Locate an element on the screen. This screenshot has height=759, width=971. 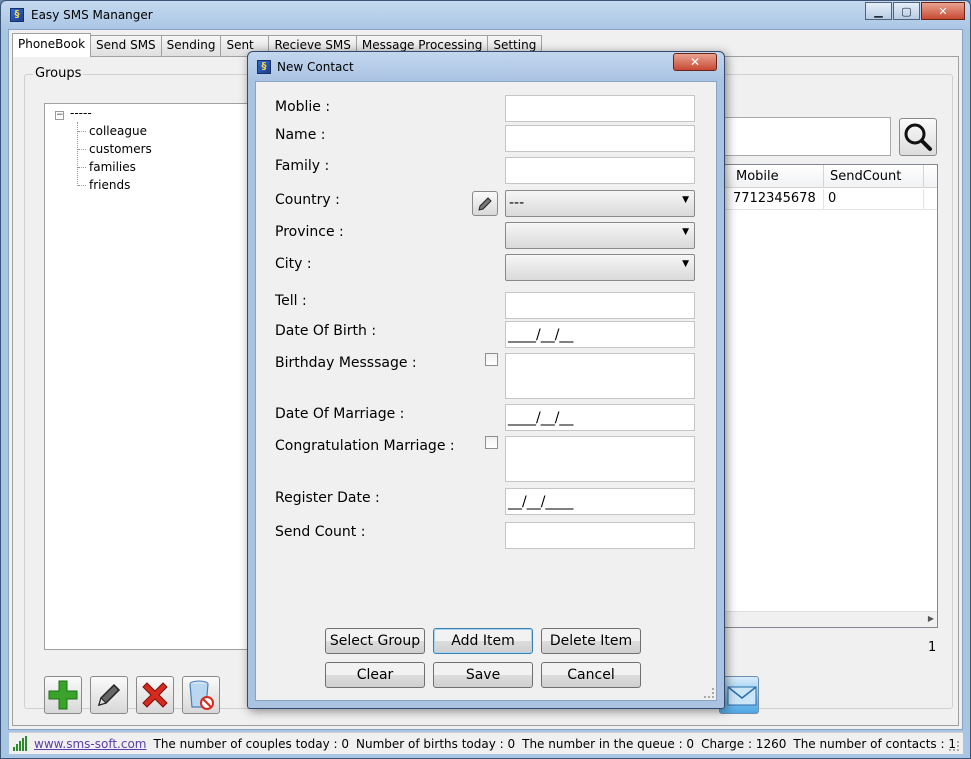
x-icon is located at coordinates (155, 695).